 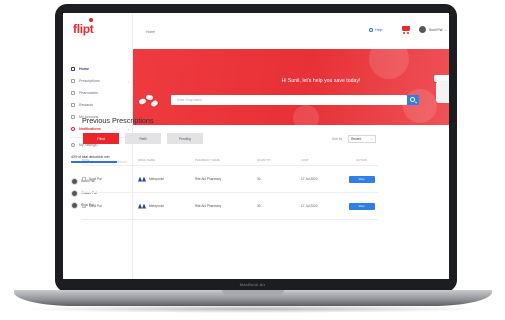 What do you see at coordinates (90, 129) in the screenshot?
I see `sidebar-item-label: Notifications` at bounding box center [90, 129].